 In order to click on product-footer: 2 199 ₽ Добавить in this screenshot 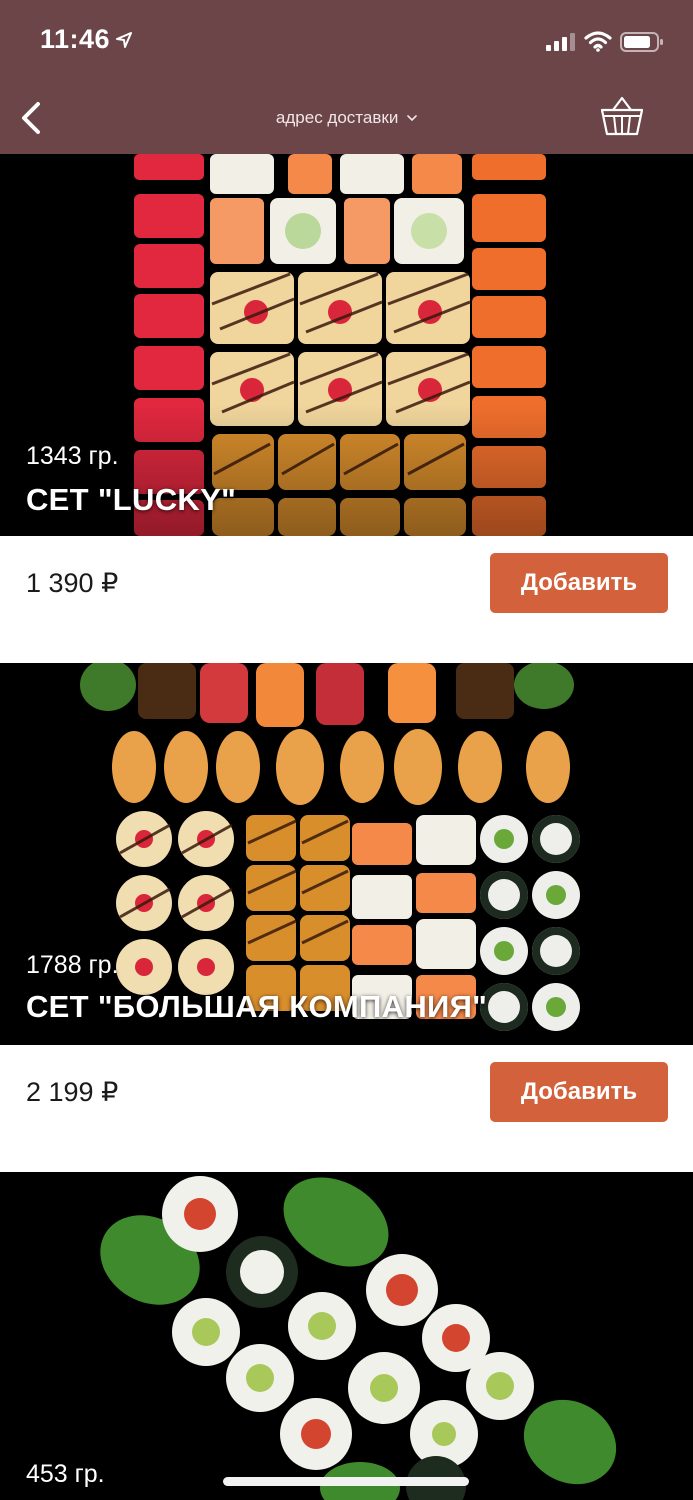, I will do `click(346, 1108)`.